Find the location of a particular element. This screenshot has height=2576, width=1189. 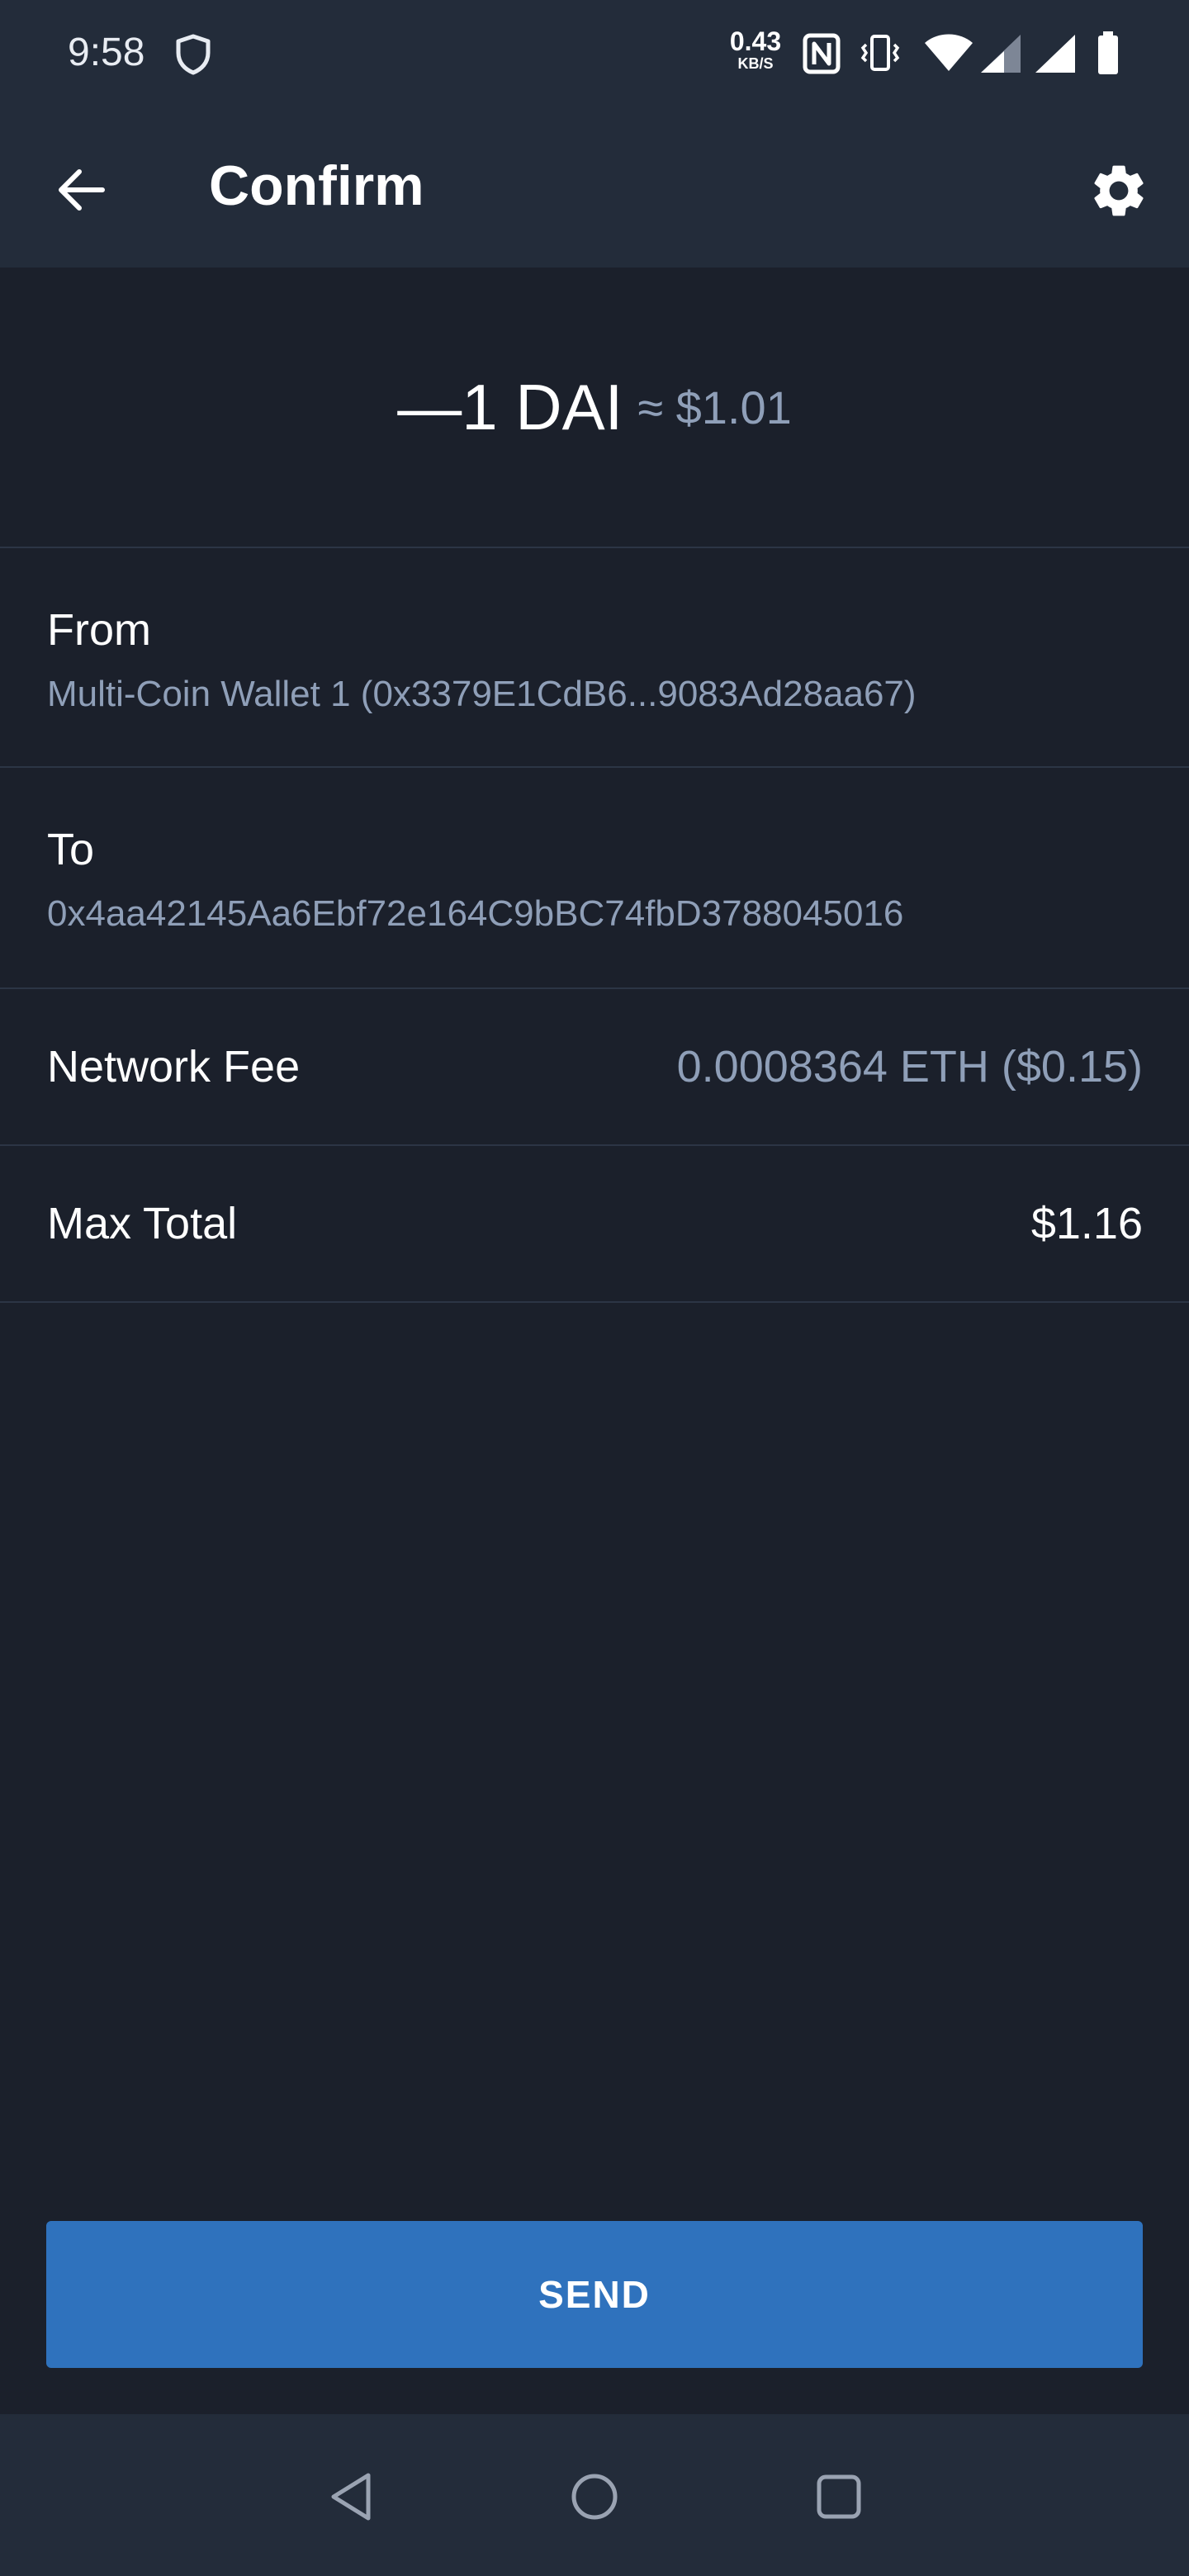

system-nav-bar is located at coordinates (594, 2495).